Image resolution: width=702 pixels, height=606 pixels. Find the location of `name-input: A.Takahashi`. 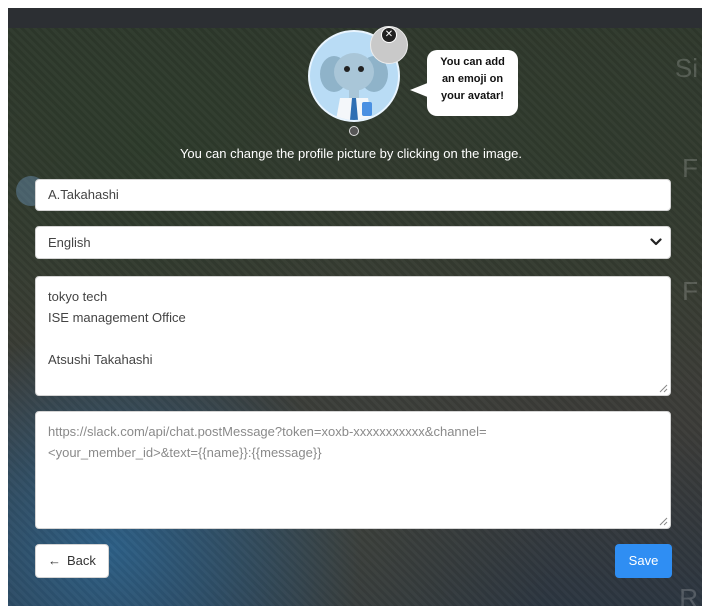

name-input: A.Takahashi is located at coordinates (353, 195).